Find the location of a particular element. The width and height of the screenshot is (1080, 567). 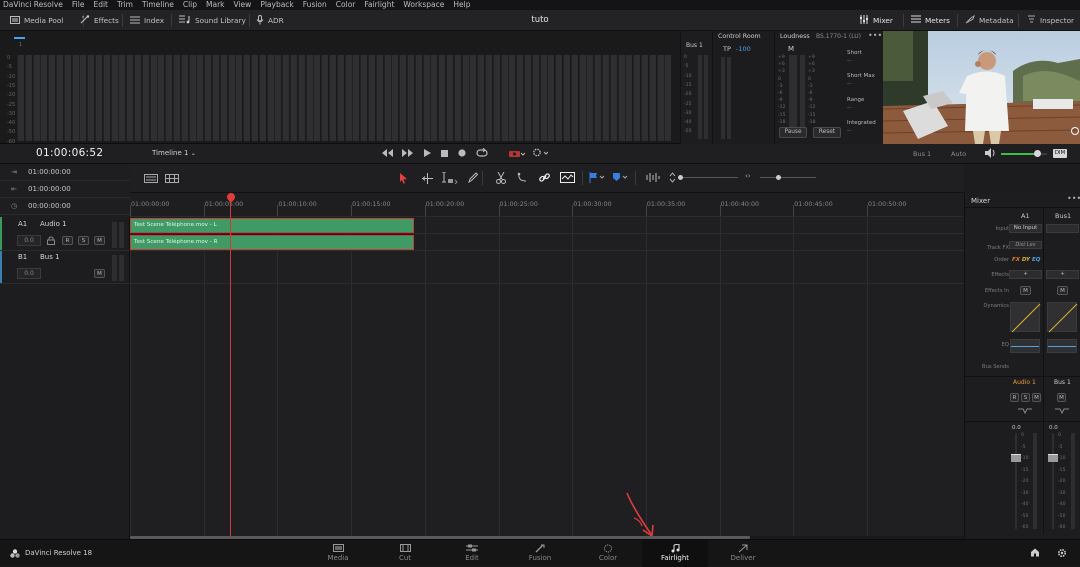

marker-button is located at coordinates (620, 178).